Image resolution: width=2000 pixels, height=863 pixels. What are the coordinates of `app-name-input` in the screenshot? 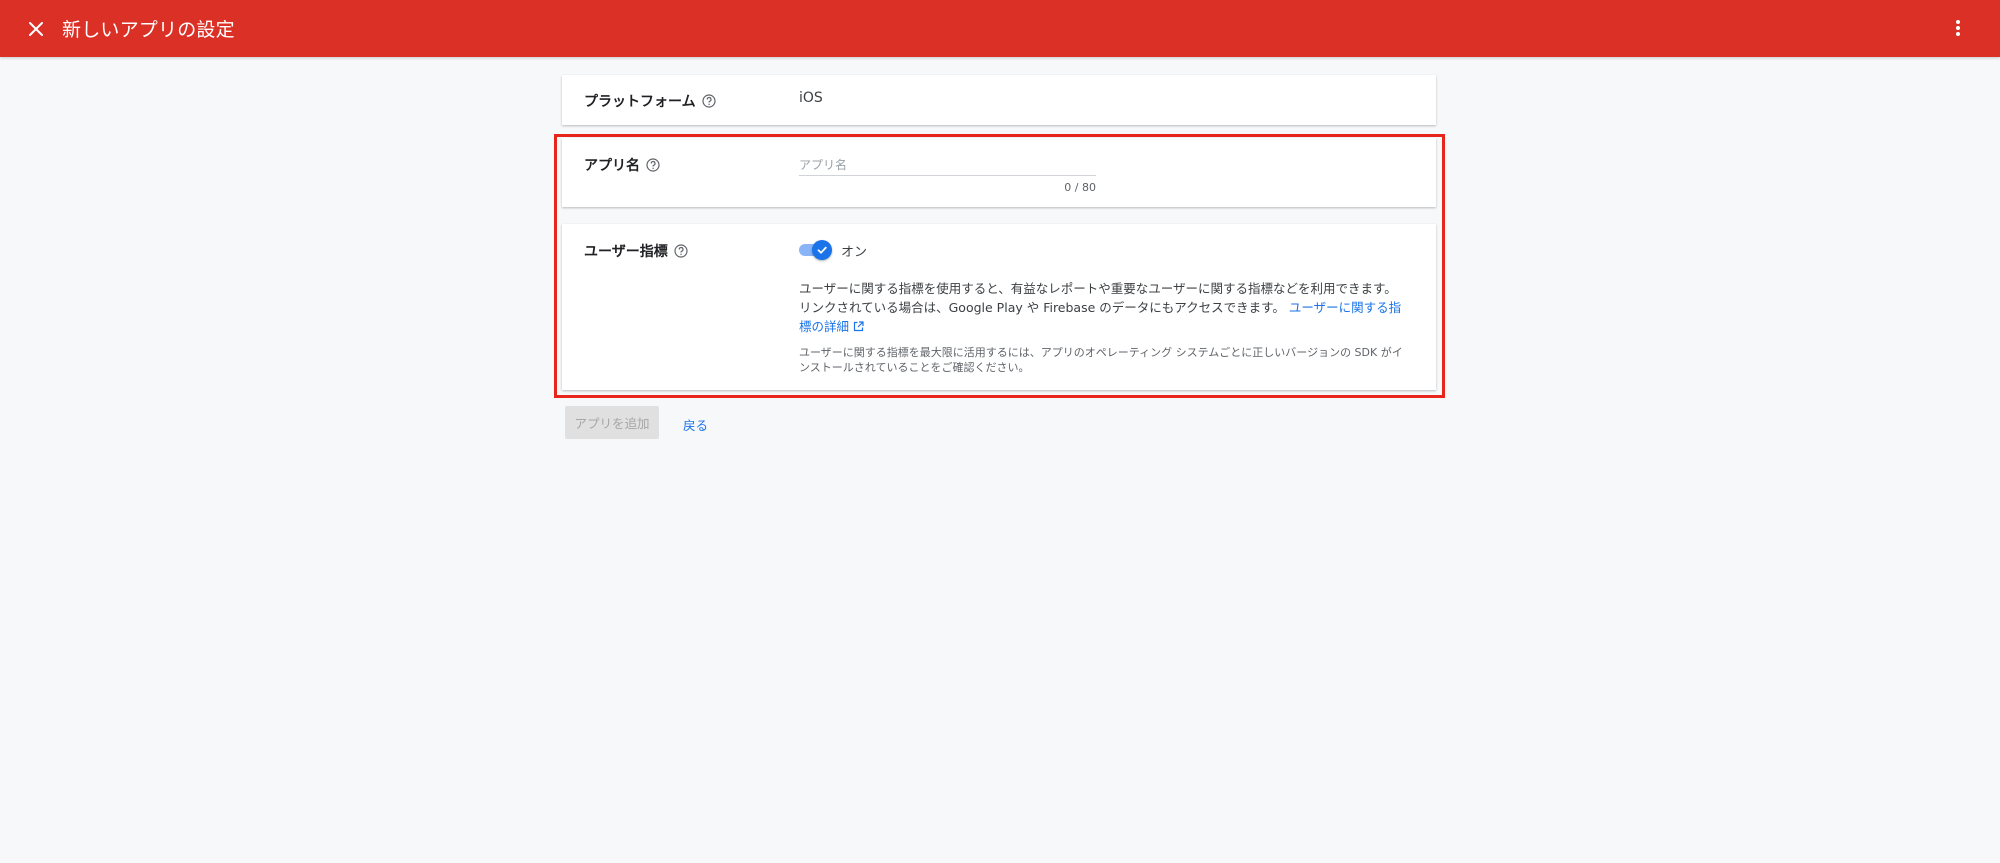 It's located at (947, 165).